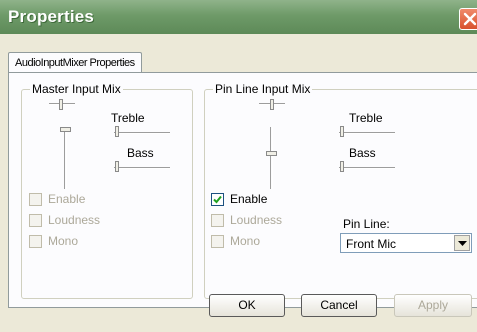 The width and height of the screenshot is (477, 332). Describe the element at coordinates (371, 244) in the screenshot. I see `pin-line-select-value: Front Mic` at that location.